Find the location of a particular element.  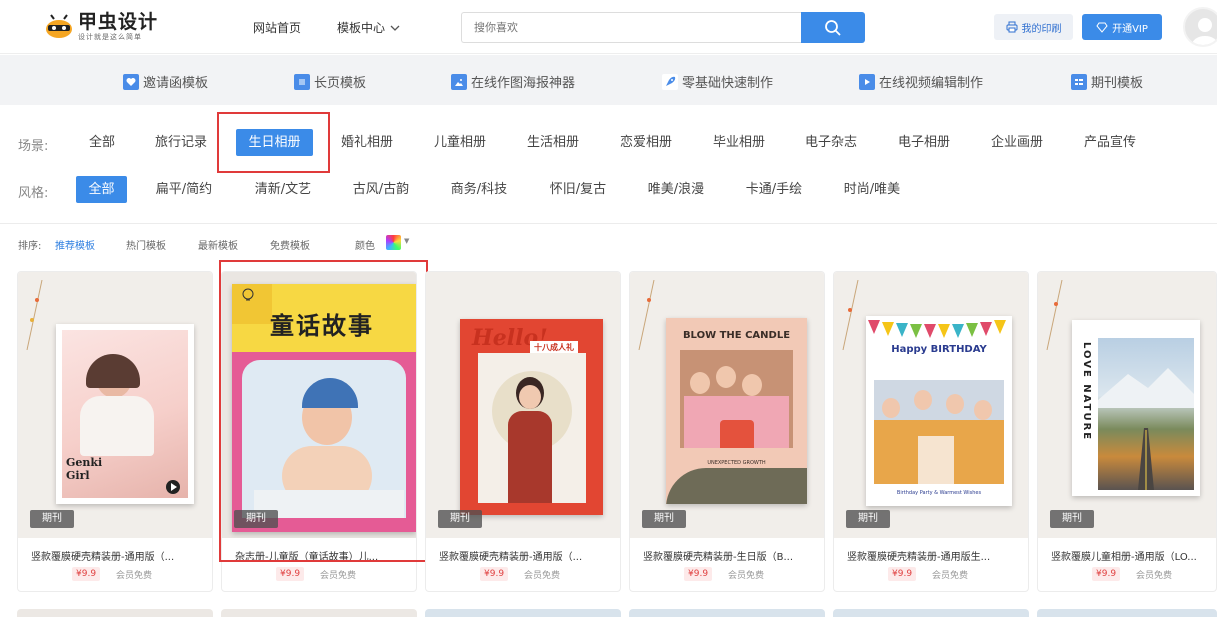

sort-latest: 最新模板 is located at coordinates (218, 244).